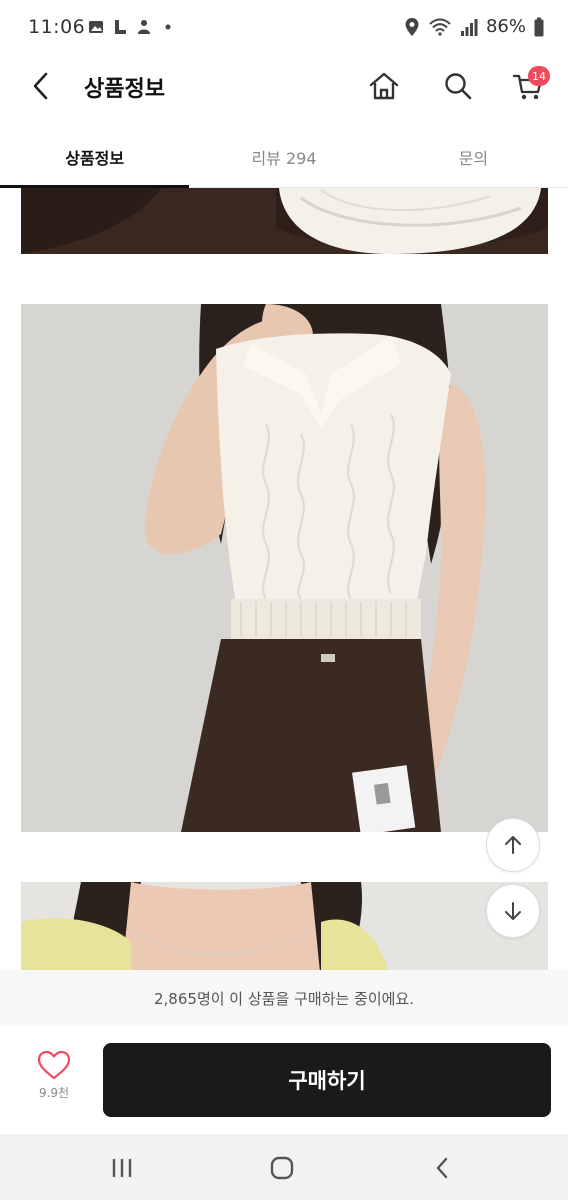 Image resolution: width=568 pixels, height=1200 pixels. I want to click on purchase-bar: 9.9천 구매하기, so click(284, 1080).